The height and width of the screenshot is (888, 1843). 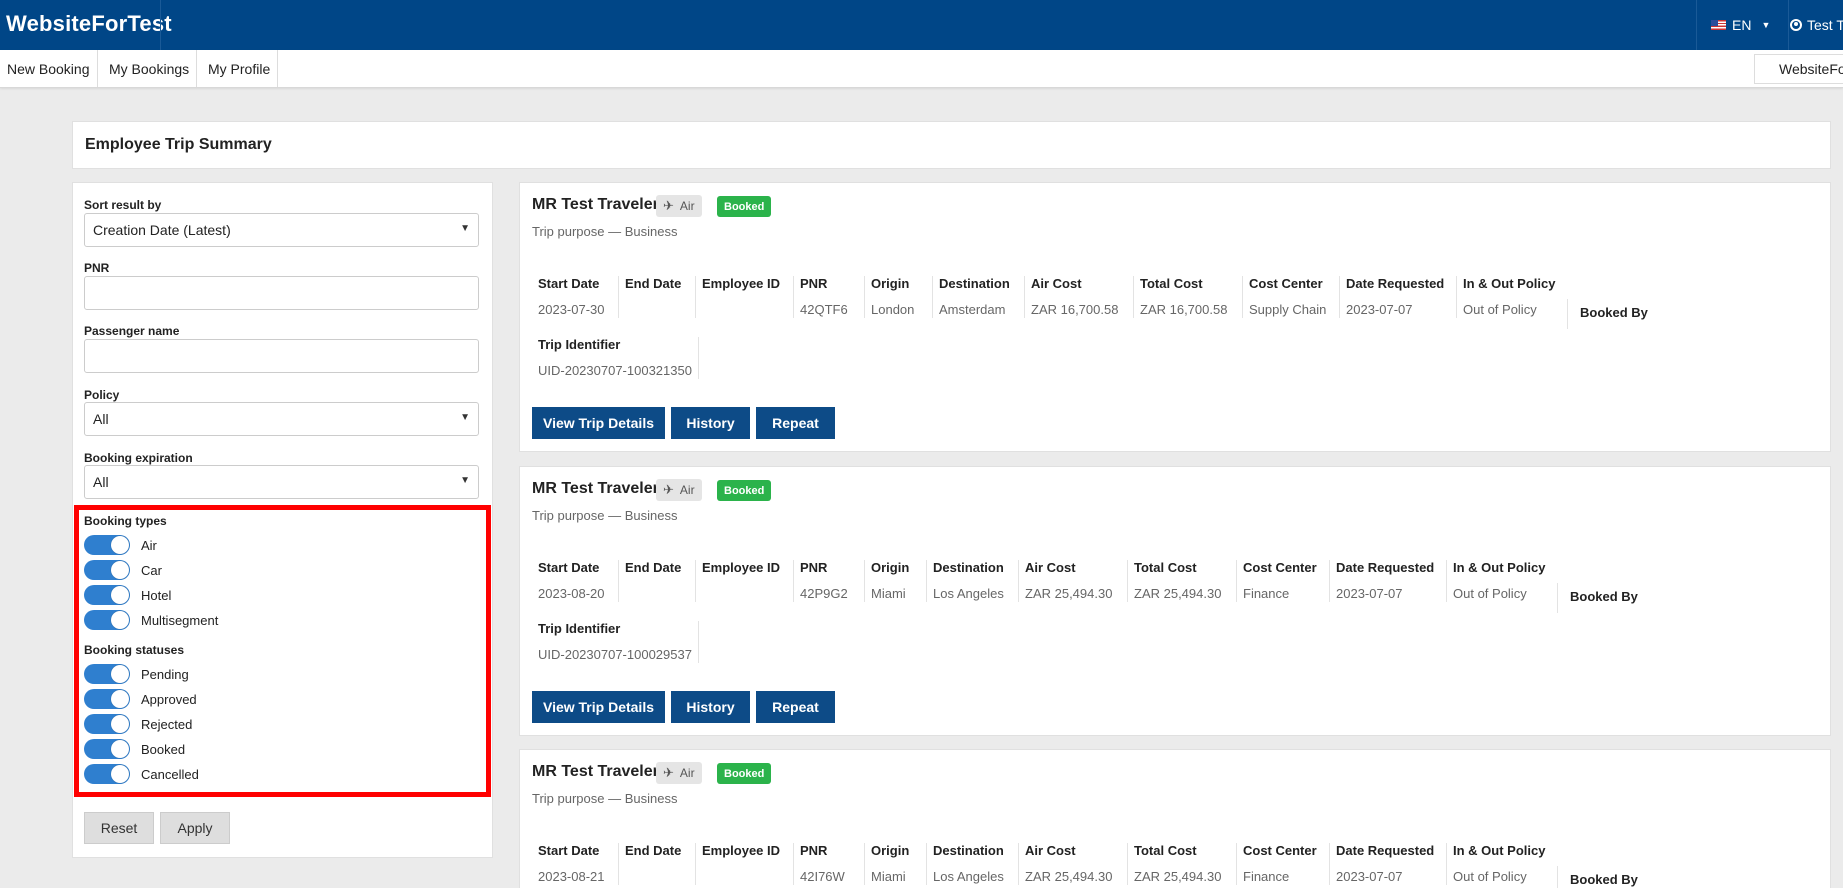 I want to click on passenger-input, so click(x=281, y=356).